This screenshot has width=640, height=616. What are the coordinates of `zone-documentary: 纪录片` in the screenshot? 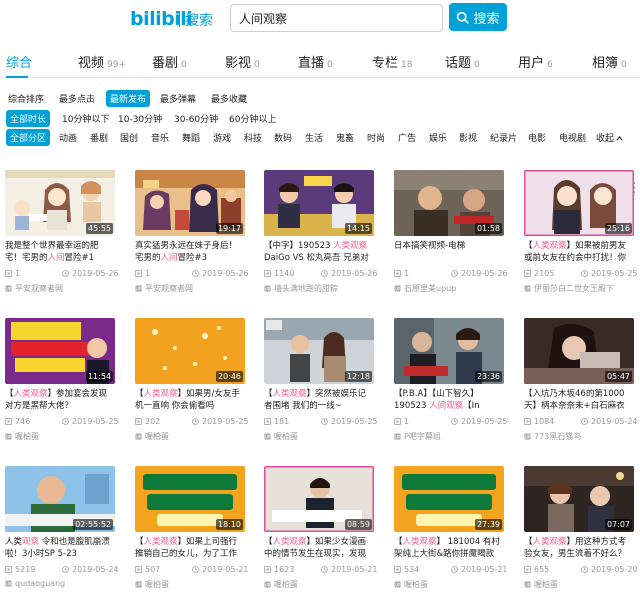 It's located at (503, 137).